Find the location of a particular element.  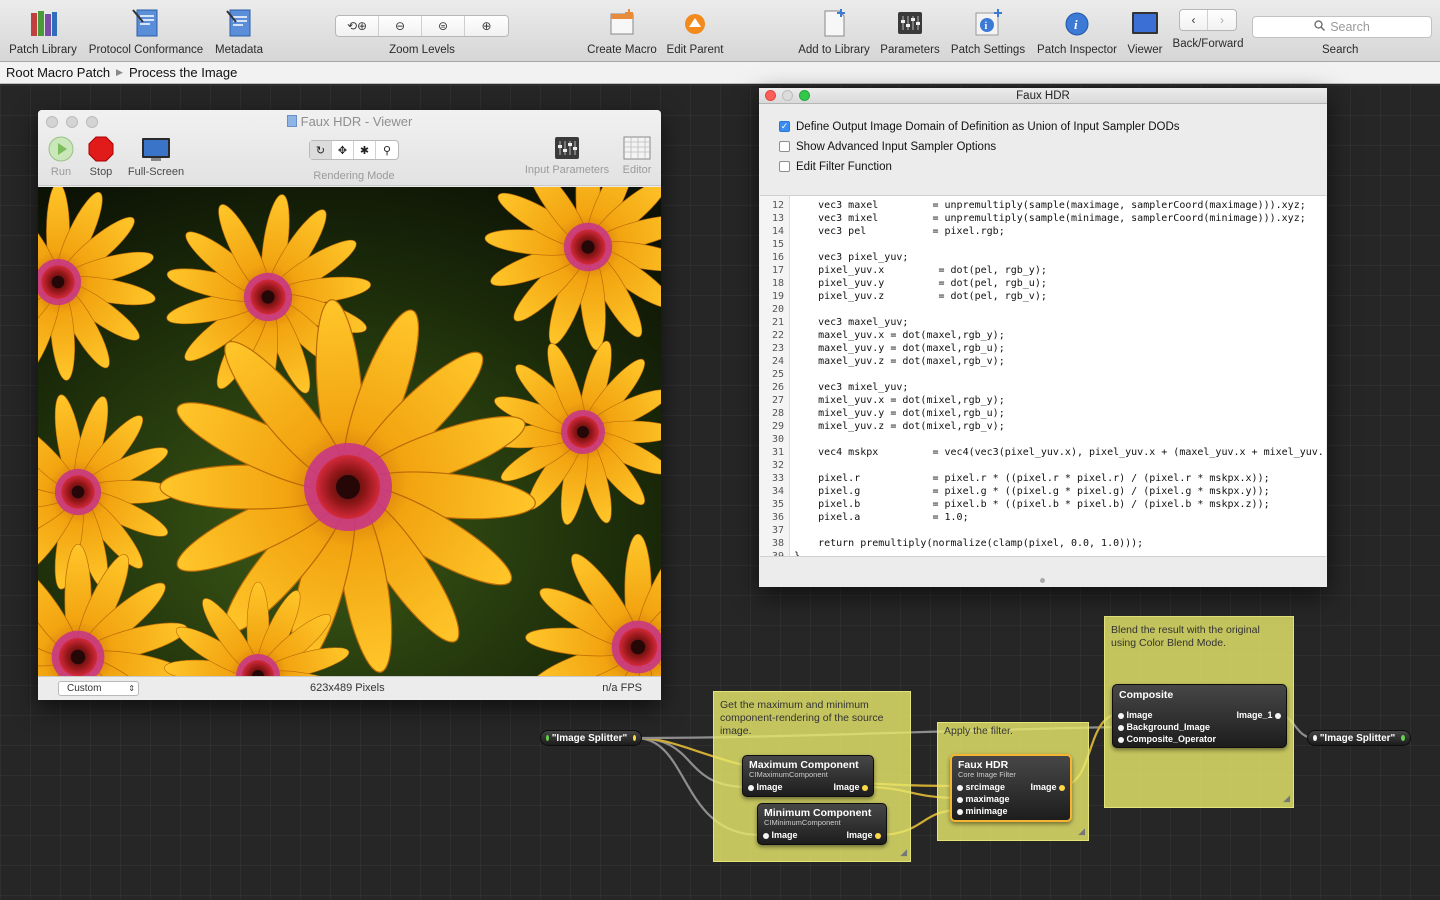

grid-icon is located at coordinates (637, 148).